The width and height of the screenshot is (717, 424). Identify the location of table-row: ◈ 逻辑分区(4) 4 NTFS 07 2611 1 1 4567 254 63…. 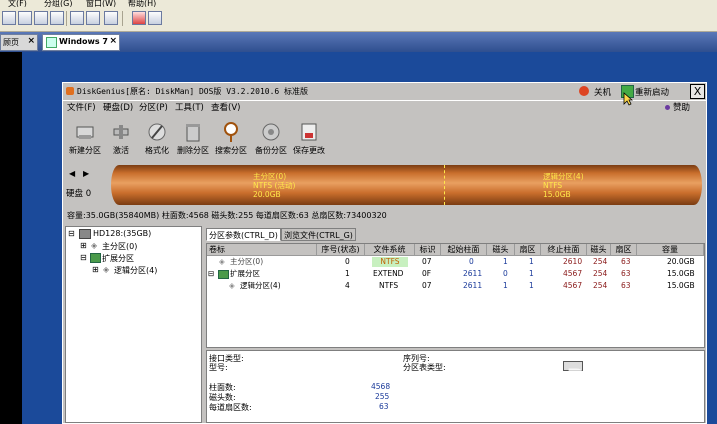
(455, 286).